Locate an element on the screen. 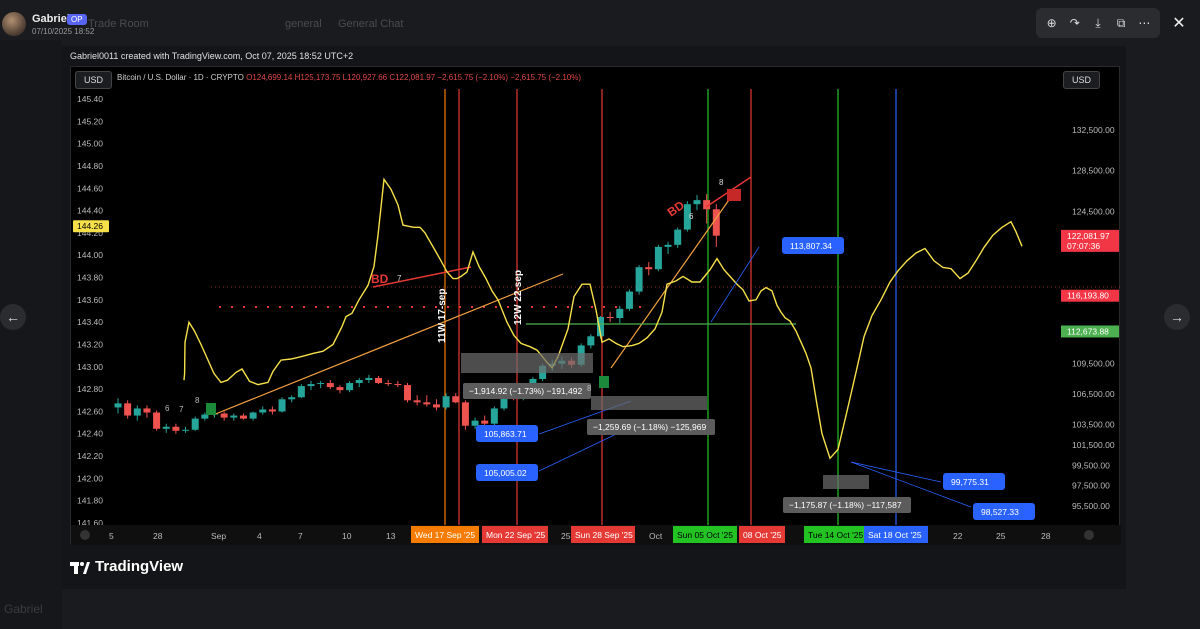 This screenshot has width=1200, height=629. user-name: Gabriel is located at coordinates (51, 19).